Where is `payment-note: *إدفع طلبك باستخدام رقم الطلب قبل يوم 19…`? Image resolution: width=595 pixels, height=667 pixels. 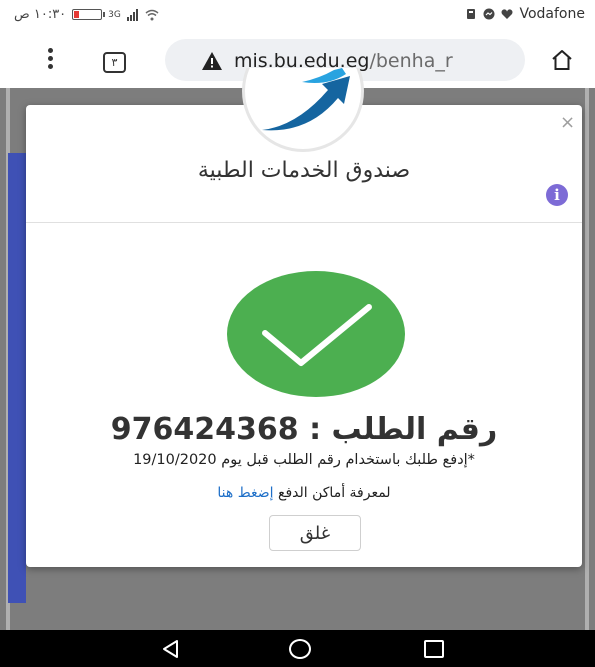
payment-note: *إدفع طلبك باستخدام رقم الطلب قبل يوم 19… is located at coordinates (304, 460).